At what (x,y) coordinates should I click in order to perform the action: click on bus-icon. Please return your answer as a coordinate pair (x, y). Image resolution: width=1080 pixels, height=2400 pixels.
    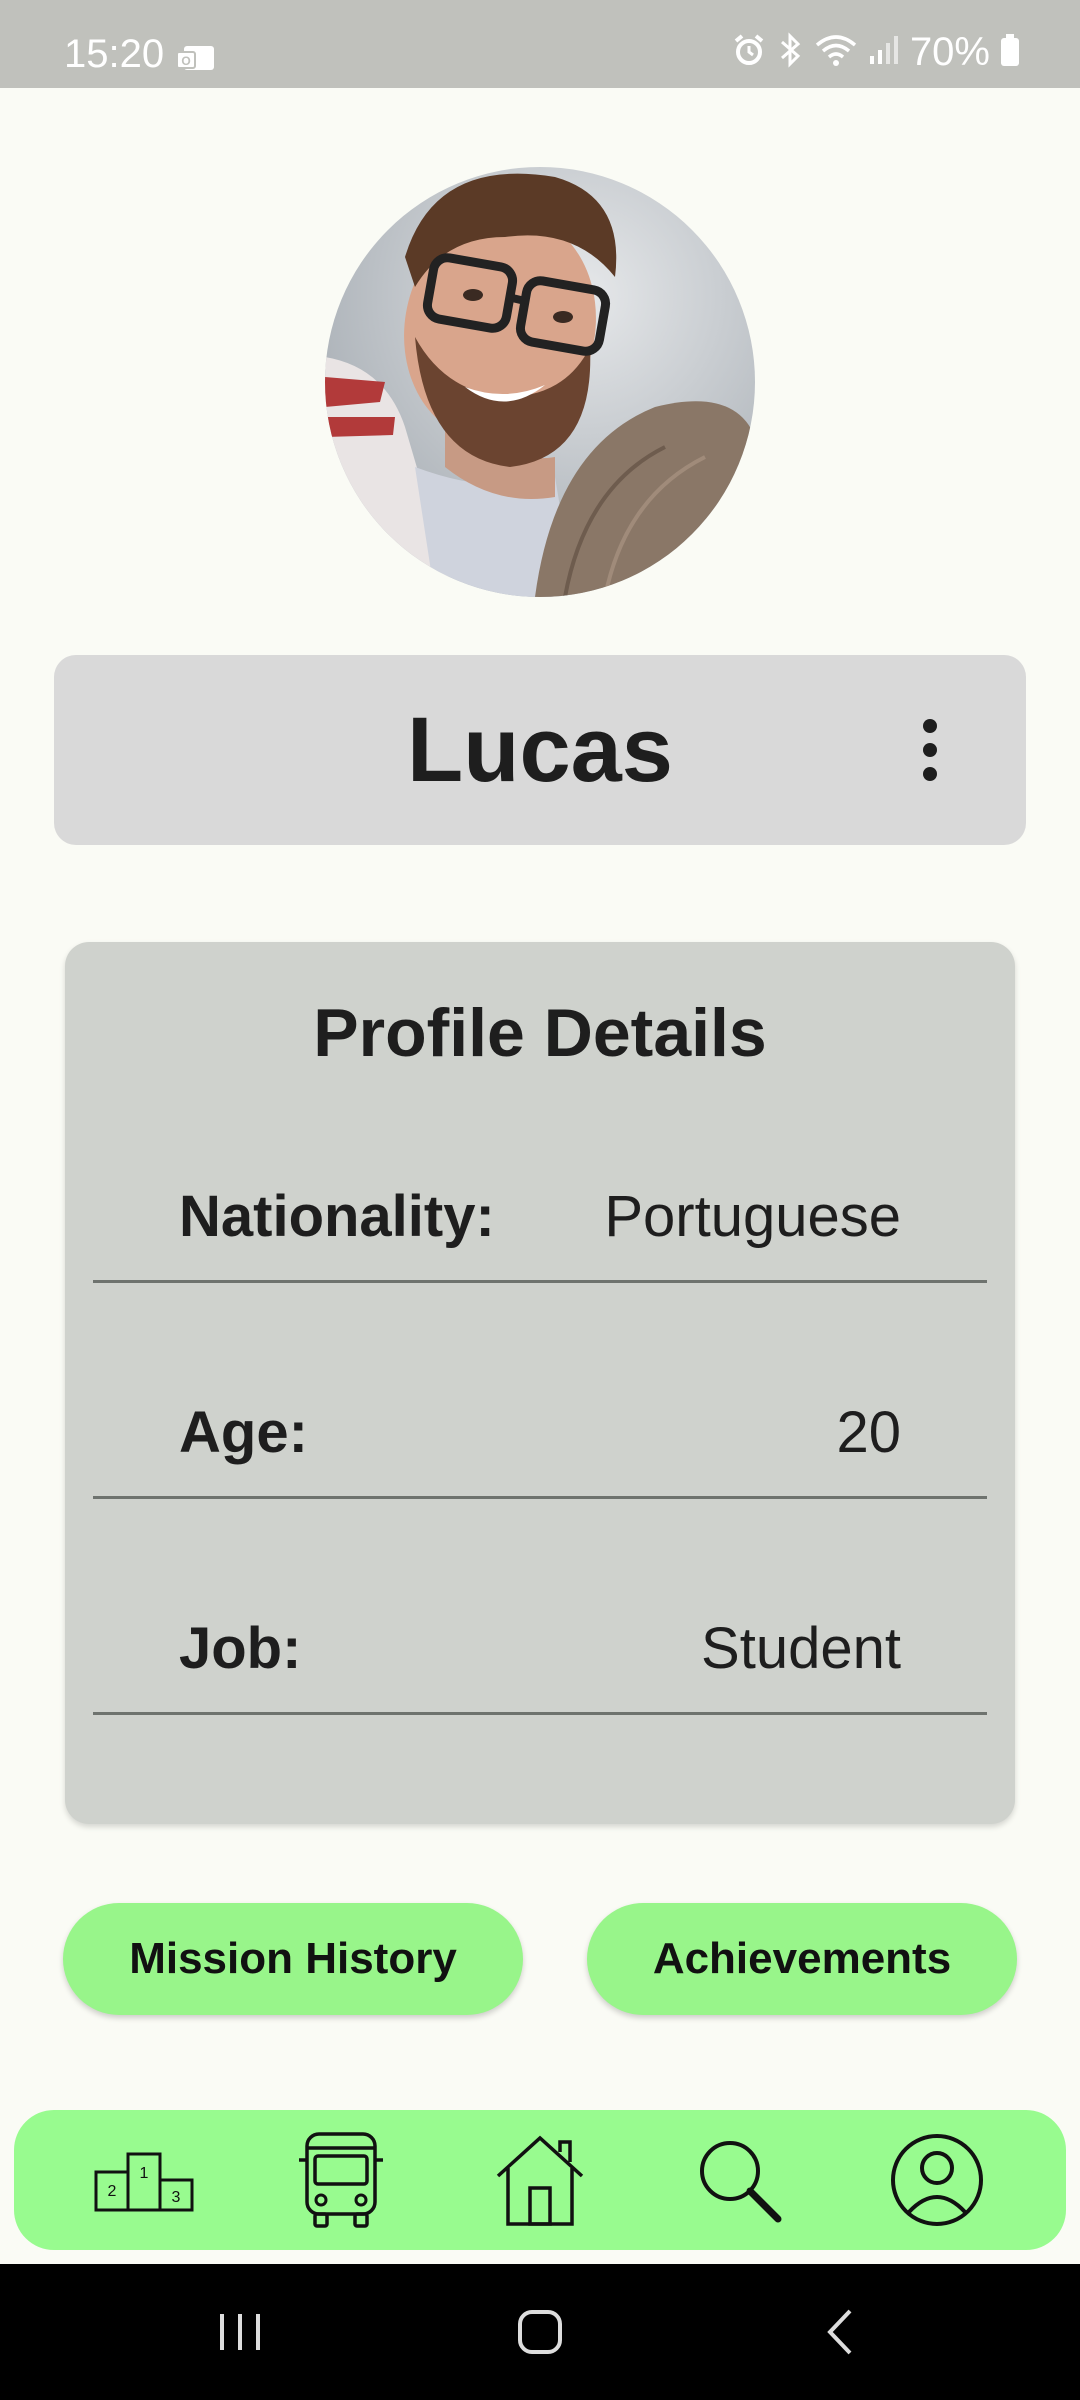
    Looking at the image, I should click on (341, 2182).